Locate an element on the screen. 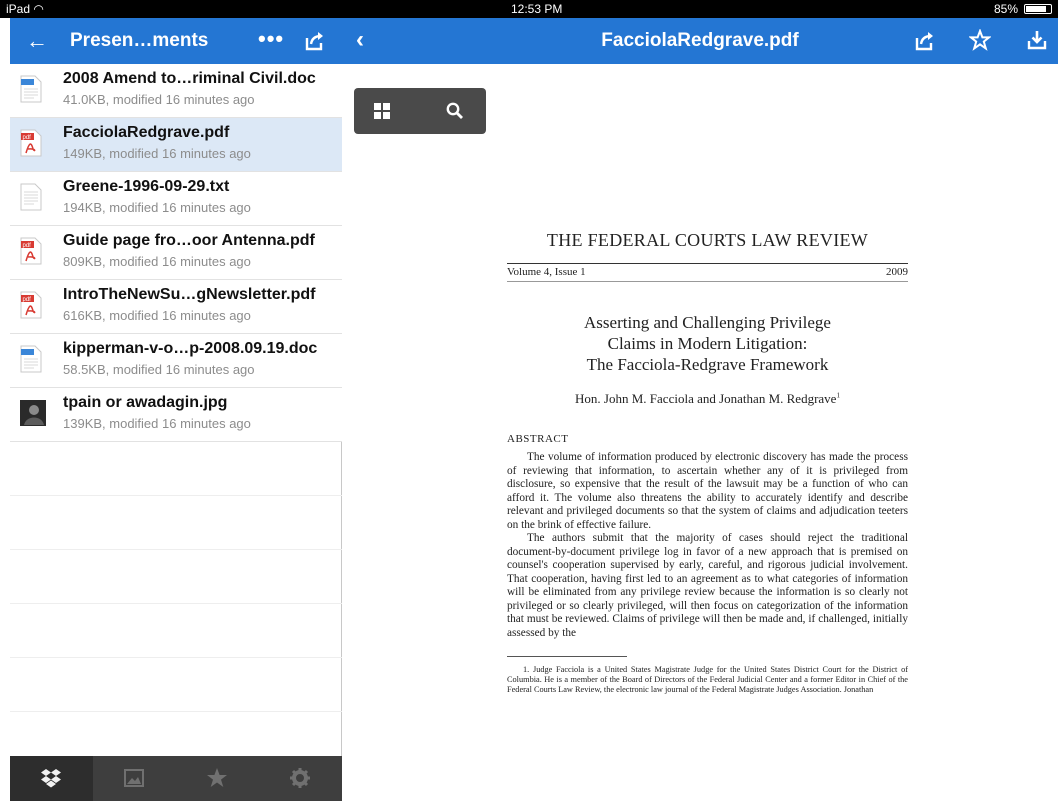 The width and height of the screenshot is (1058, 801). sidebar-nav-bar: ← Presen…ments ••• is located at coordinates (176, 41).